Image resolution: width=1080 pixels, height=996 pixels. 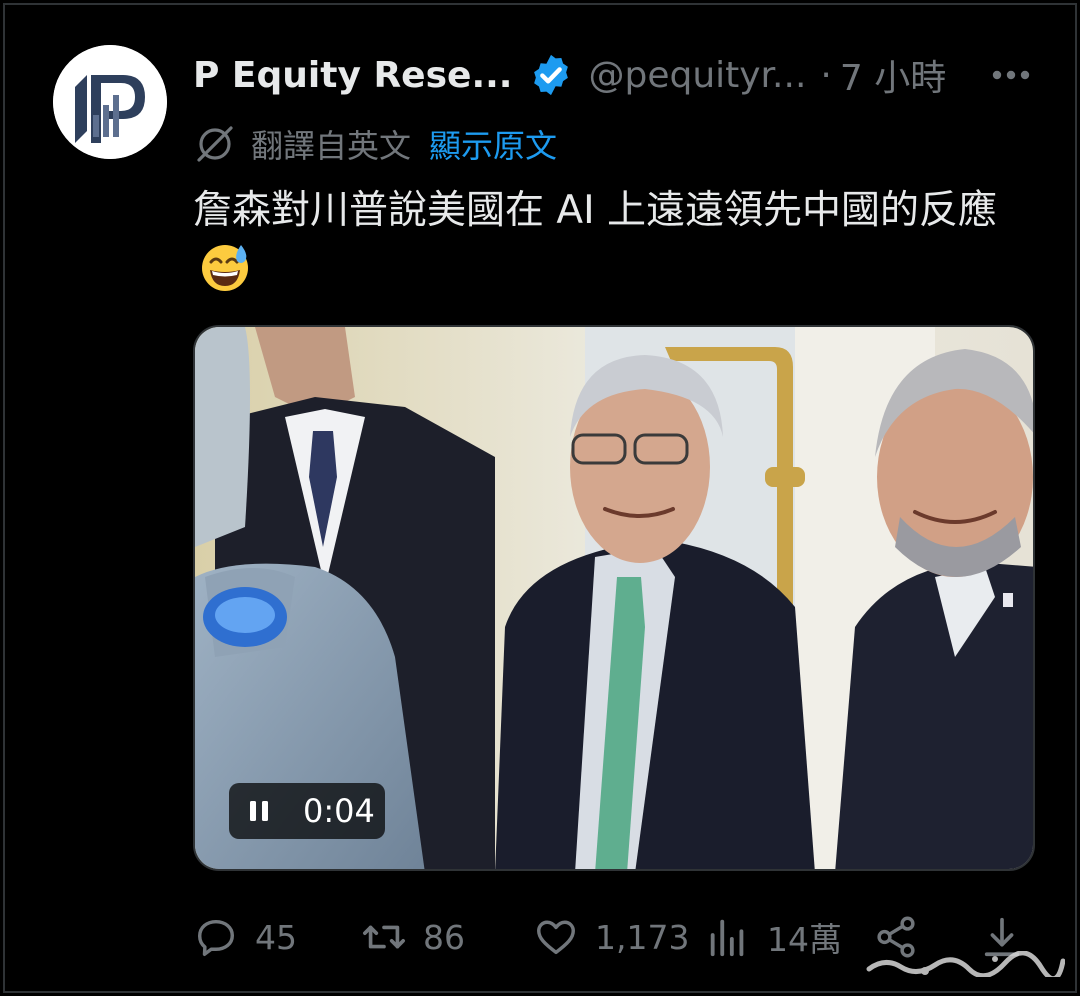 What do you see at coordinates (384, 937) in the screenshot?
I see `repost-icon` at bounding box center [384, 937].